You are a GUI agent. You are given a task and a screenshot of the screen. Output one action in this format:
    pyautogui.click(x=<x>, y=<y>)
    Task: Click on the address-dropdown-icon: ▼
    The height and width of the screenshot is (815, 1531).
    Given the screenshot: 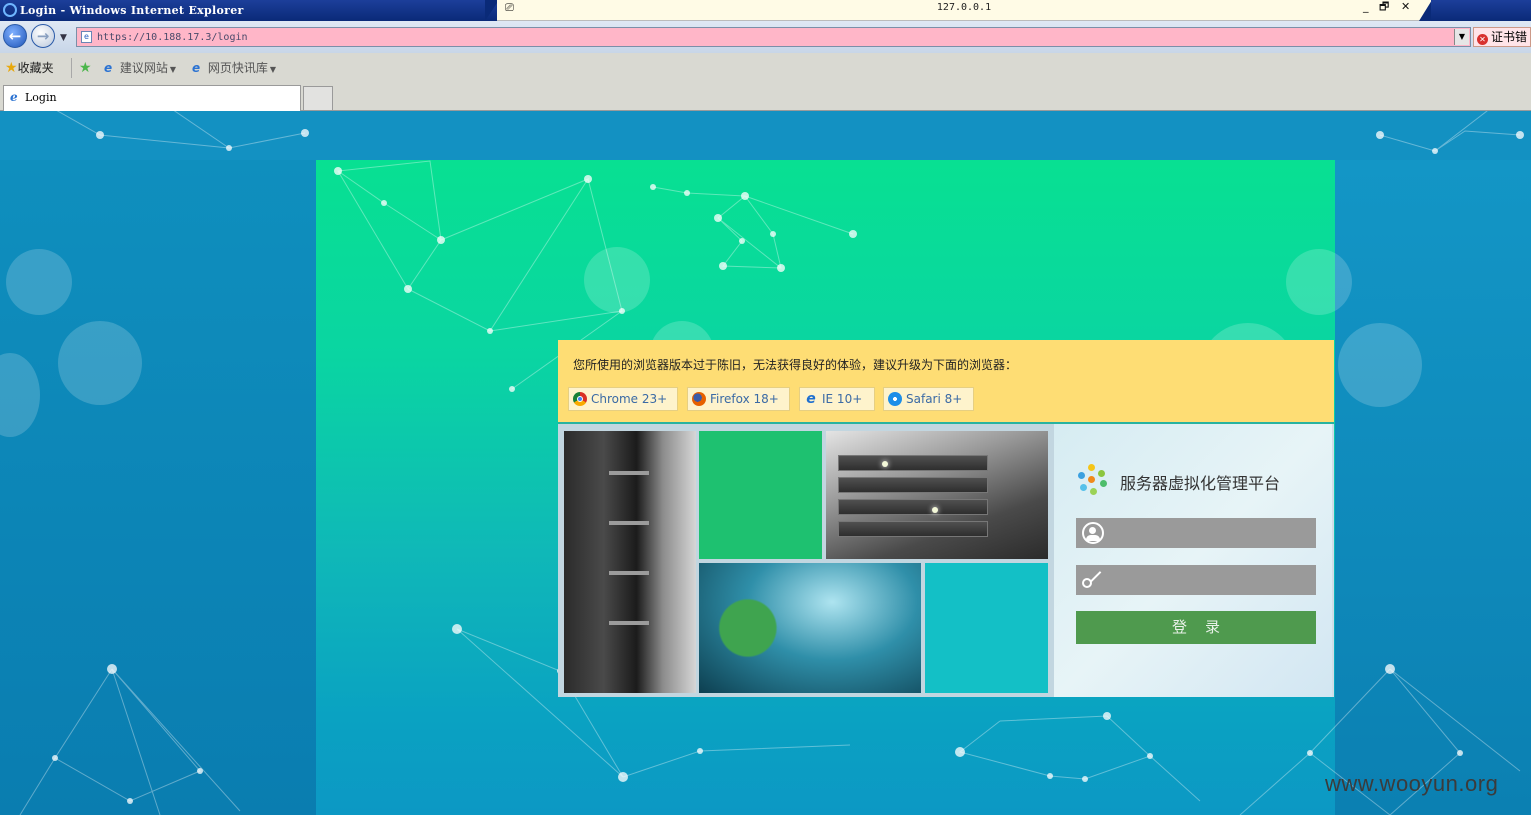 What is the action you would take?
    pyautogui.click(x=1461, y=37)
    